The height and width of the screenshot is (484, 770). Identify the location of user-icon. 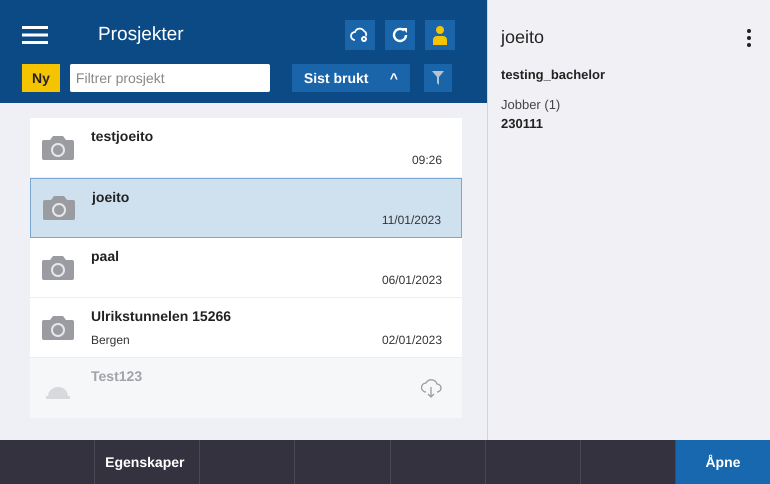
(440, 35).